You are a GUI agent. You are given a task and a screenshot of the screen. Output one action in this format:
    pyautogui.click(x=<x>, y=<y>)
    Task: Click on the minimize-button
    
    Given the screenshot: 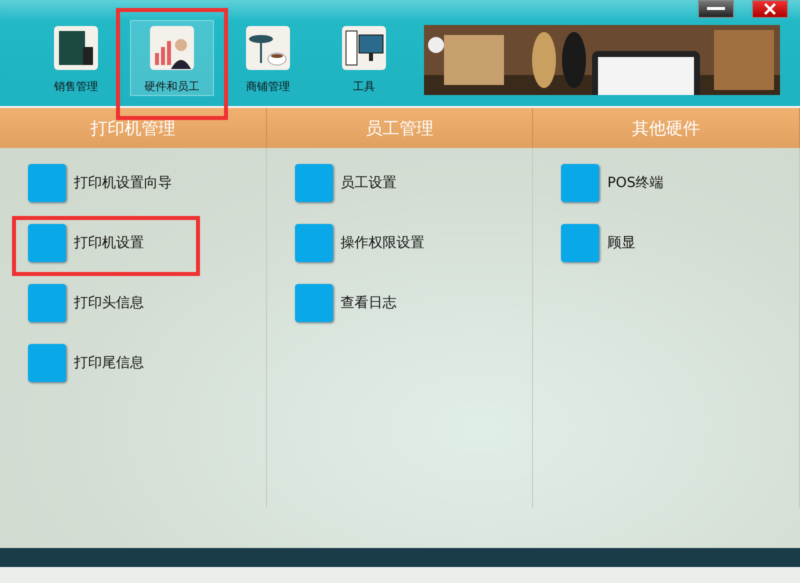 What is the action you would take?
    pyautogui.click(x=716, y=9)
    